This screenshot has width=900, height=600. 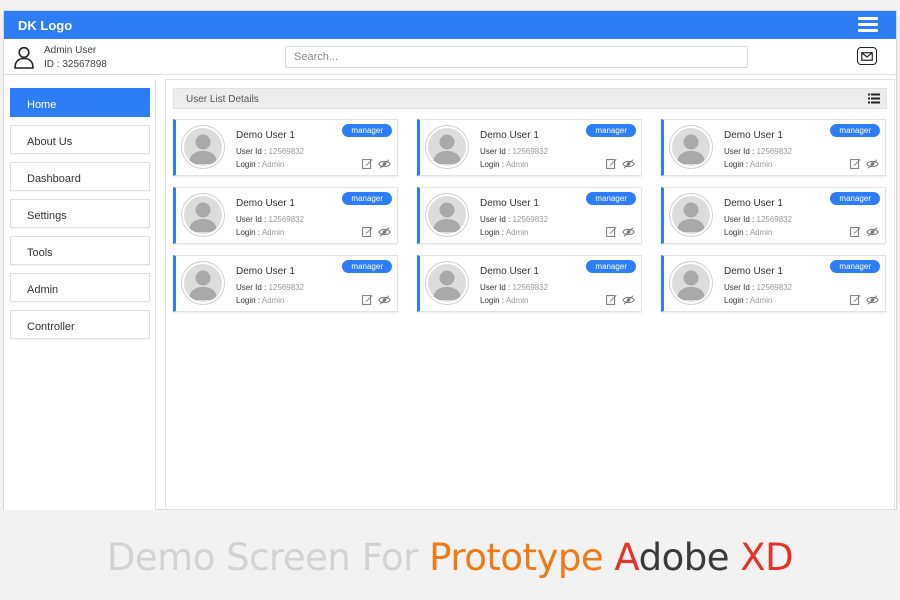 I want to click on sidebar-item-about-us: About Us, so click(x=80, y=139).